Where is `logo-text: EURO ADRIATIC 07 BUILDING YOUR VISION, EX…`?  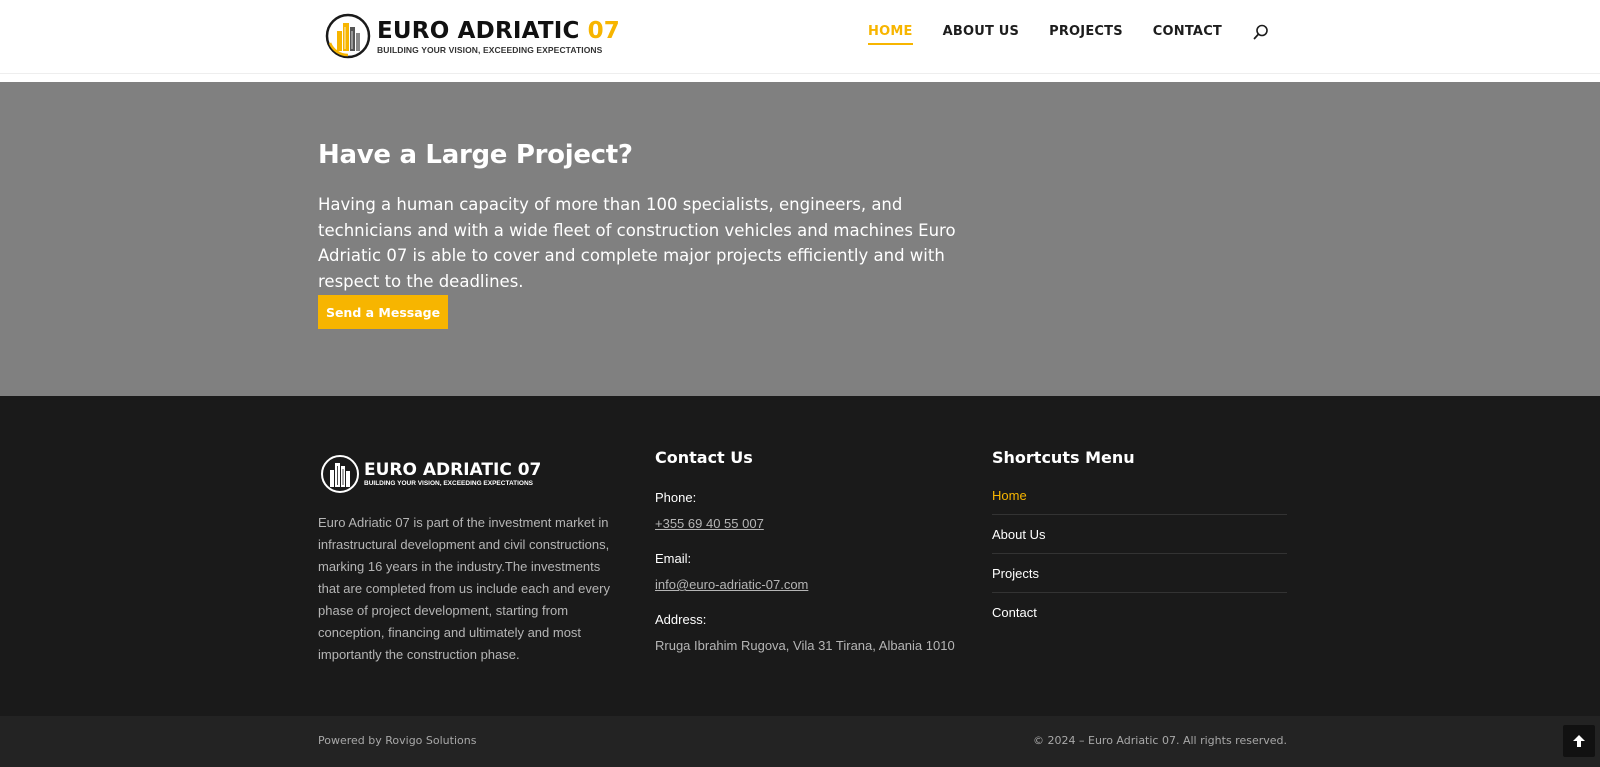 logo-text: EURO ADRIATIC 07 BUILDING YOUR VISION, EX… is located at coordinates (498, 36).